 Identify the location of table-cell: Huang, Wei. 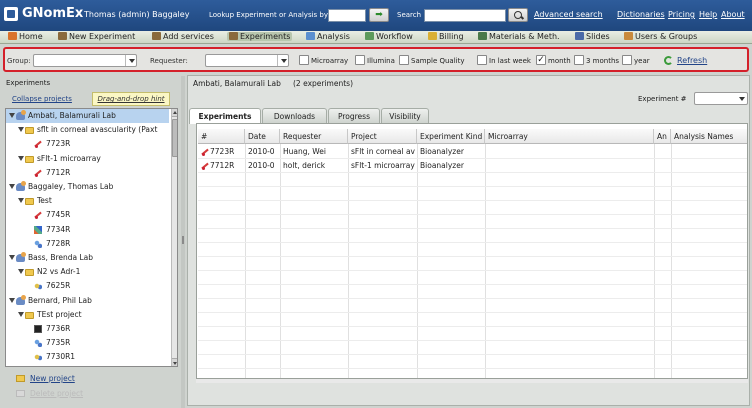
(304, 151).